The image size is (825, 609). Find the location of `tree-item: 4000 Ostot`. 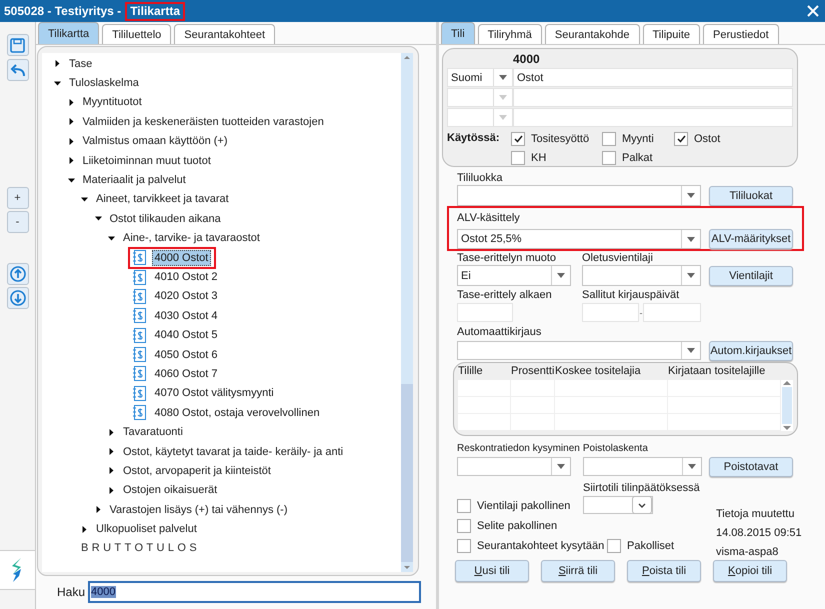

tree-item: 4000 Ostot is located at coordinates (182, 258).